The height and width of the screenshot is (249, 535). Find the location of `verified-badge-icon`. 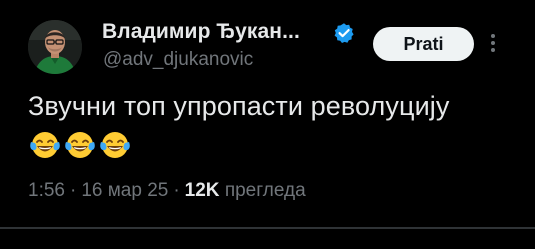

verified-badge-icon is located at coordinates (344, 33).